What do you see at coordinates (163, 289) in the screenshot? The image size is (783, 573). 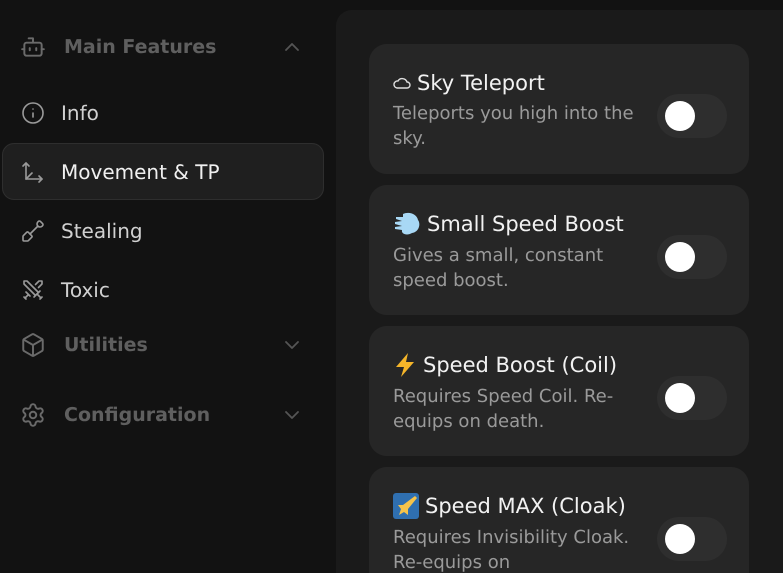 I see `sidebar-item: Toxic` at bounding box center [163, 289].